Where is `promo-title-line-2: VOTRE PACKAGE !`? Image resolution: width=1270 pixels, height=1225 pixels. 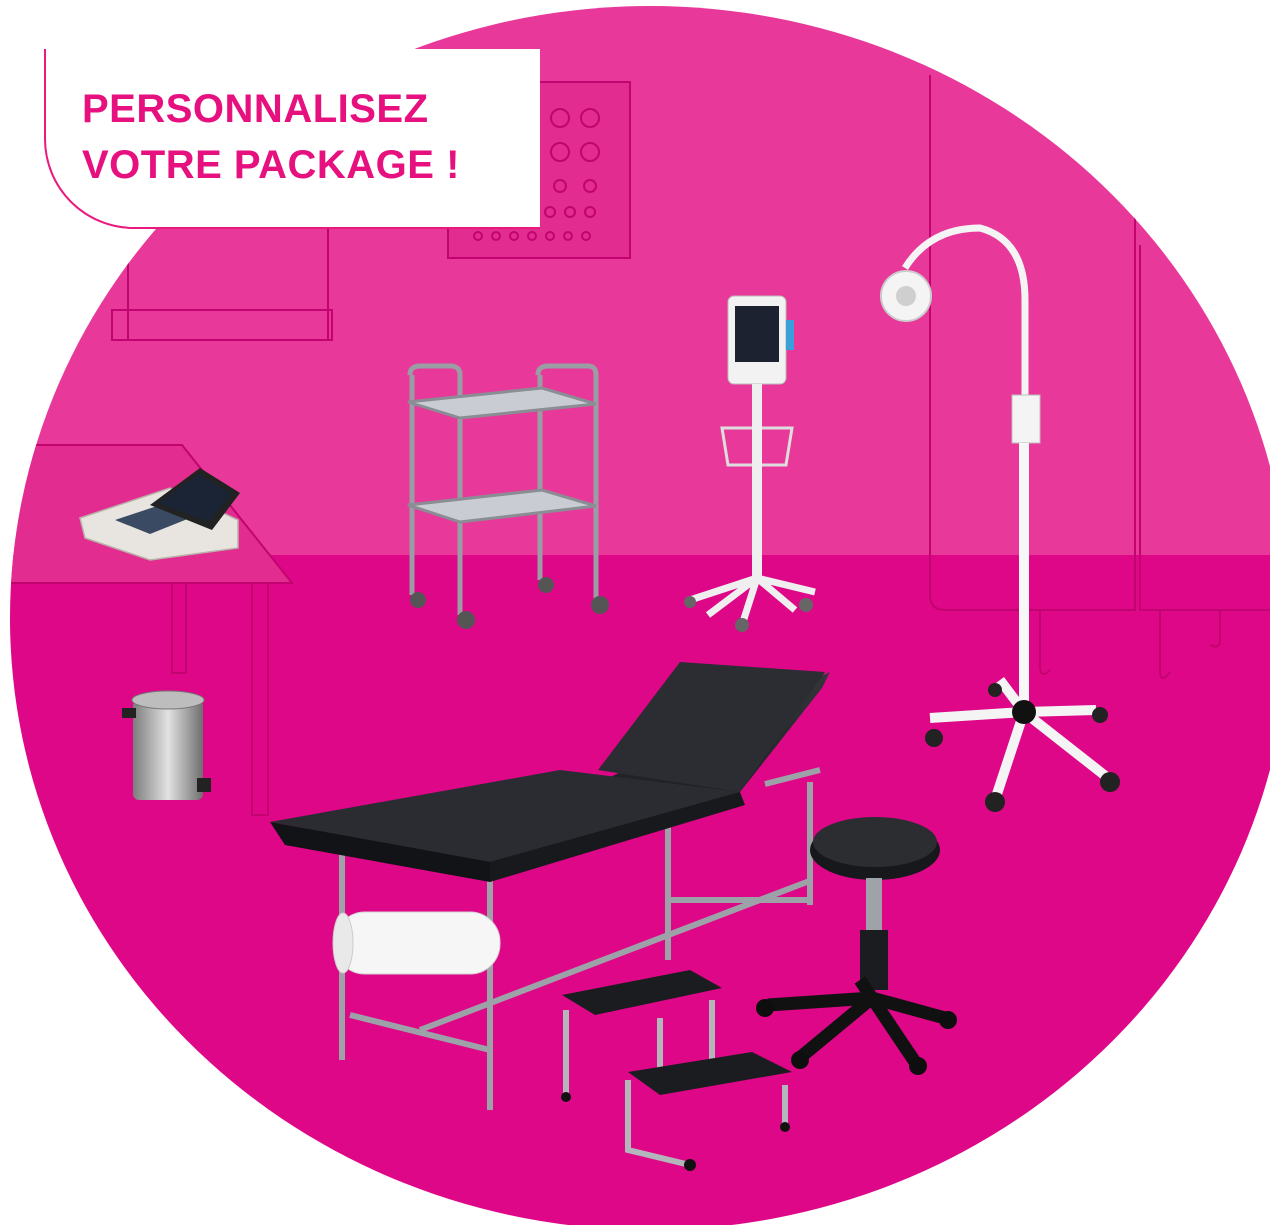
promo-title-line-2: VOTRE PACKAGE ! is located at coordinates (271, 165).